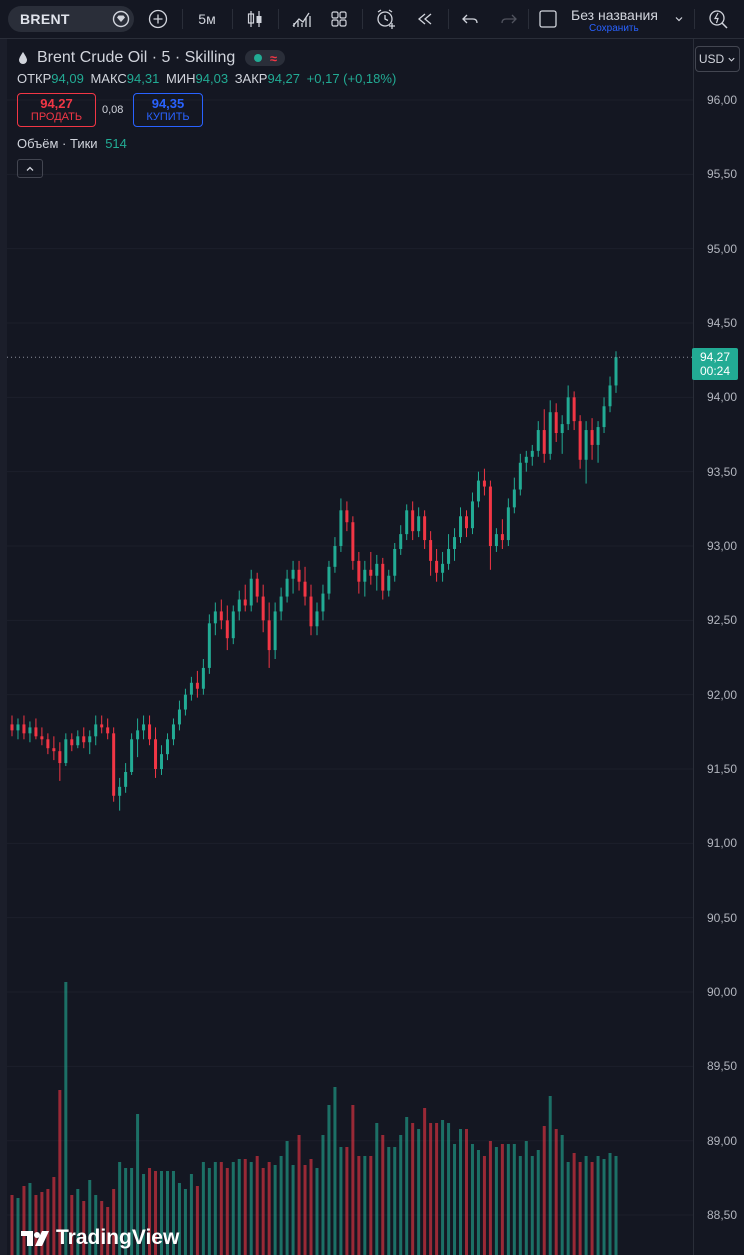 The width and height of the screenshot is (744, 1255). I want to click on indicators-button, so click(301, 19).